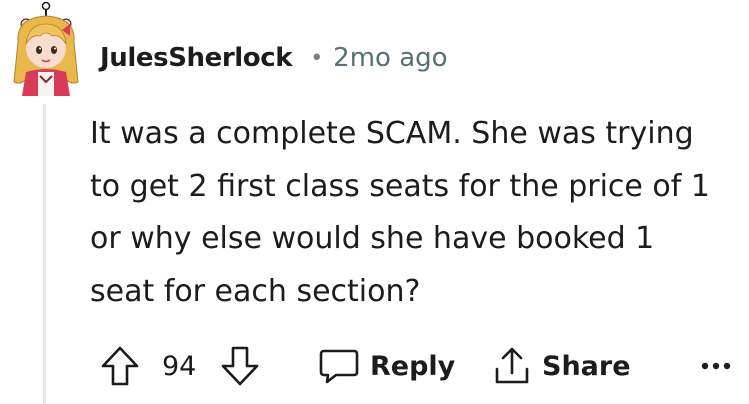 The height and width of the screenshot is (404, 749). What do you see at coordinates (392, 133) in the screenshot?
I see `comment-line: It was a complete SCAM. She was trying` at bounding box center [392, 133].